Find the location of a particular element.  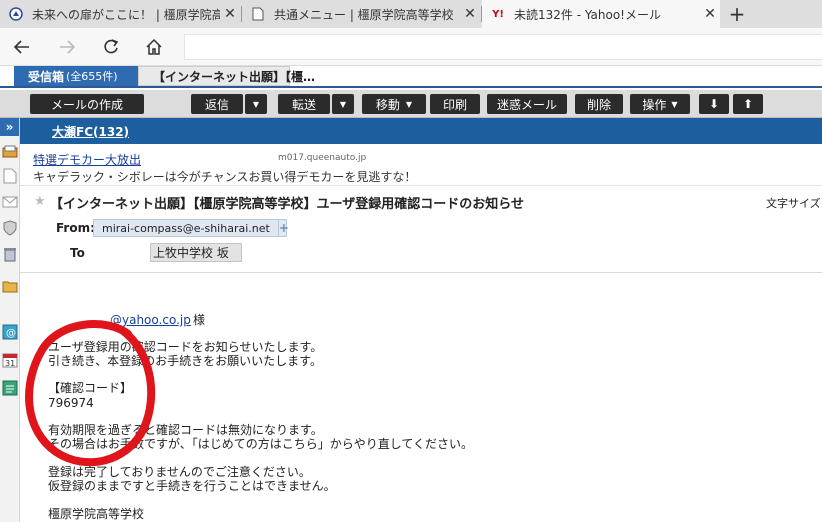

folder-header: 大瀬FC(132) is located at coordinates (421, 131).